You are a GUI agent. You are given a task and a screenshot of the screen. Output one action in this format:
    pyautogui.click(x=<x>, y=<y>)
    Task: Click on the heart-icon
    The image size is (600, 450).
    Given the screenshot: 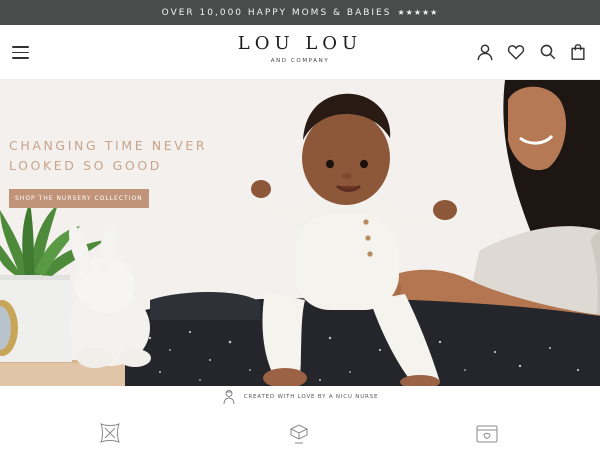 What is the action you would take?
    pyautogui.click(x=516, y=52)
    